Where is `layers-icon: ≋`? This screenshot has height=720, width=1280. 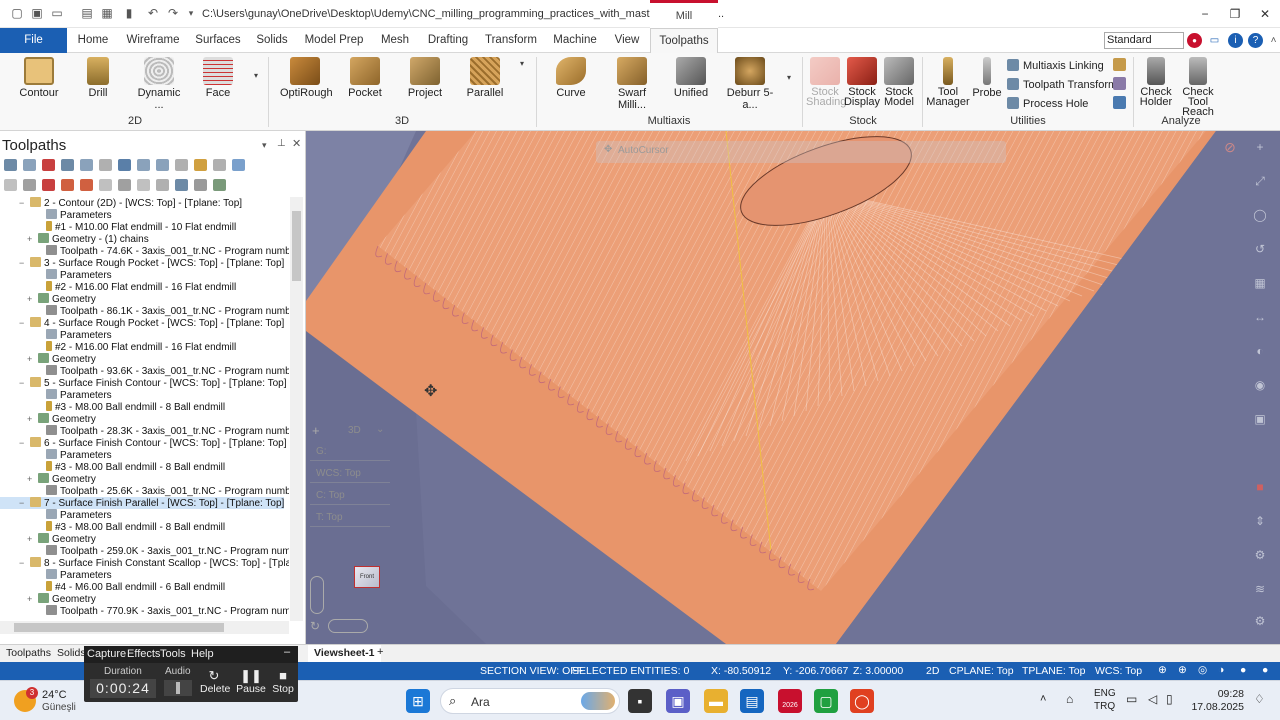
layers-icon: ≋ is located at coordinates (1260, 589).